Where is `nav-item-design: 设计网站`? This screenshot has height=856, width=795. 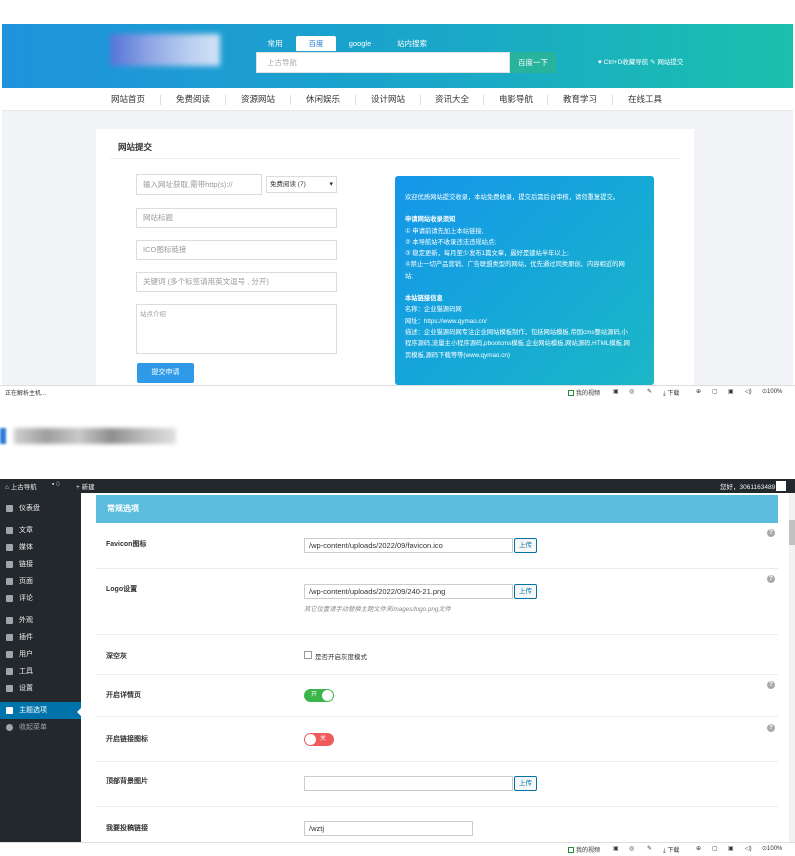
nav-item-design: 设计网站 is located at coordinates (388, 99).